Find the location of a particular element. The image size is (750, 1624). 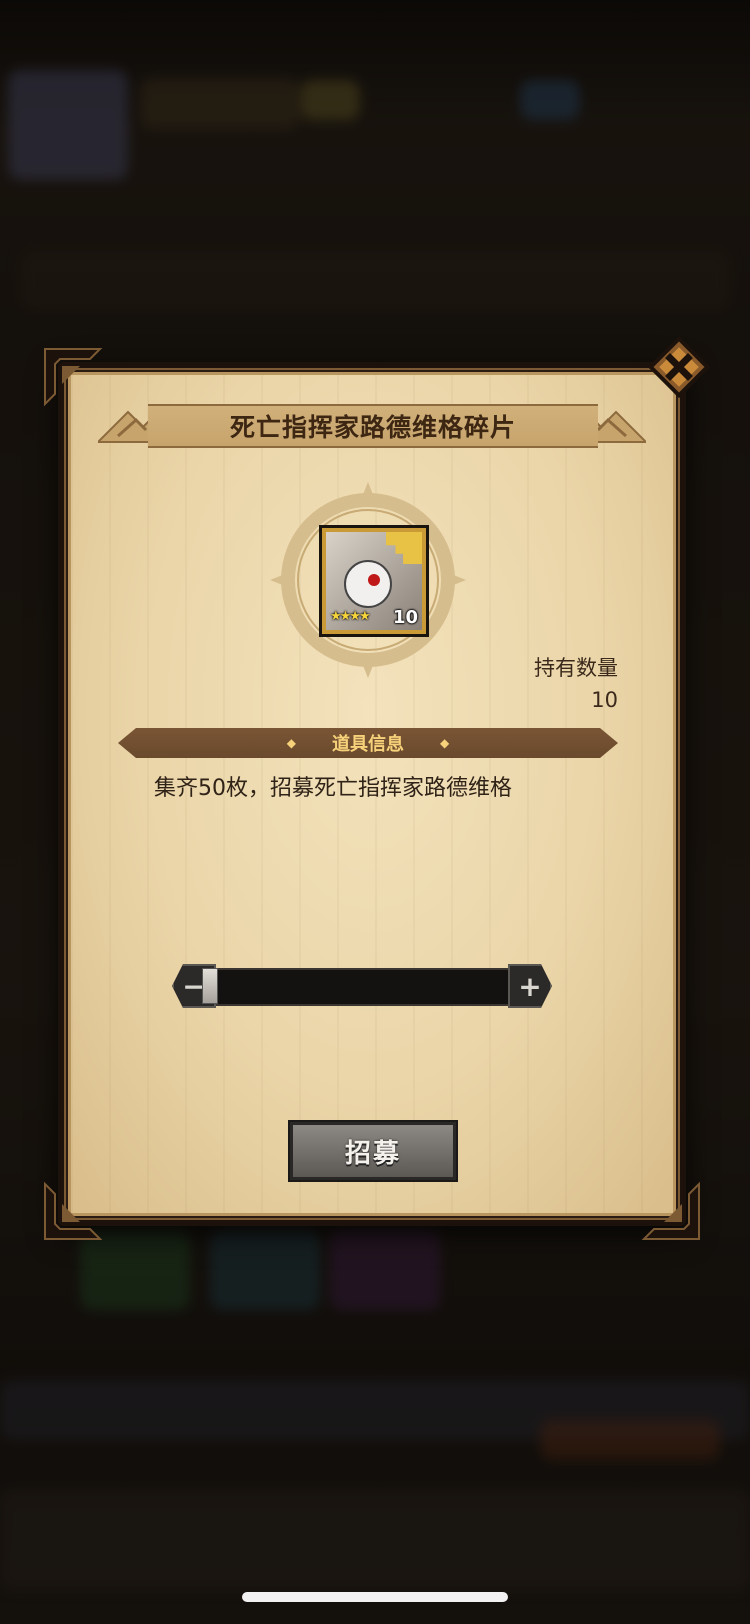

recruit-button-label: 招募 is located at coordinates (372, 1153).